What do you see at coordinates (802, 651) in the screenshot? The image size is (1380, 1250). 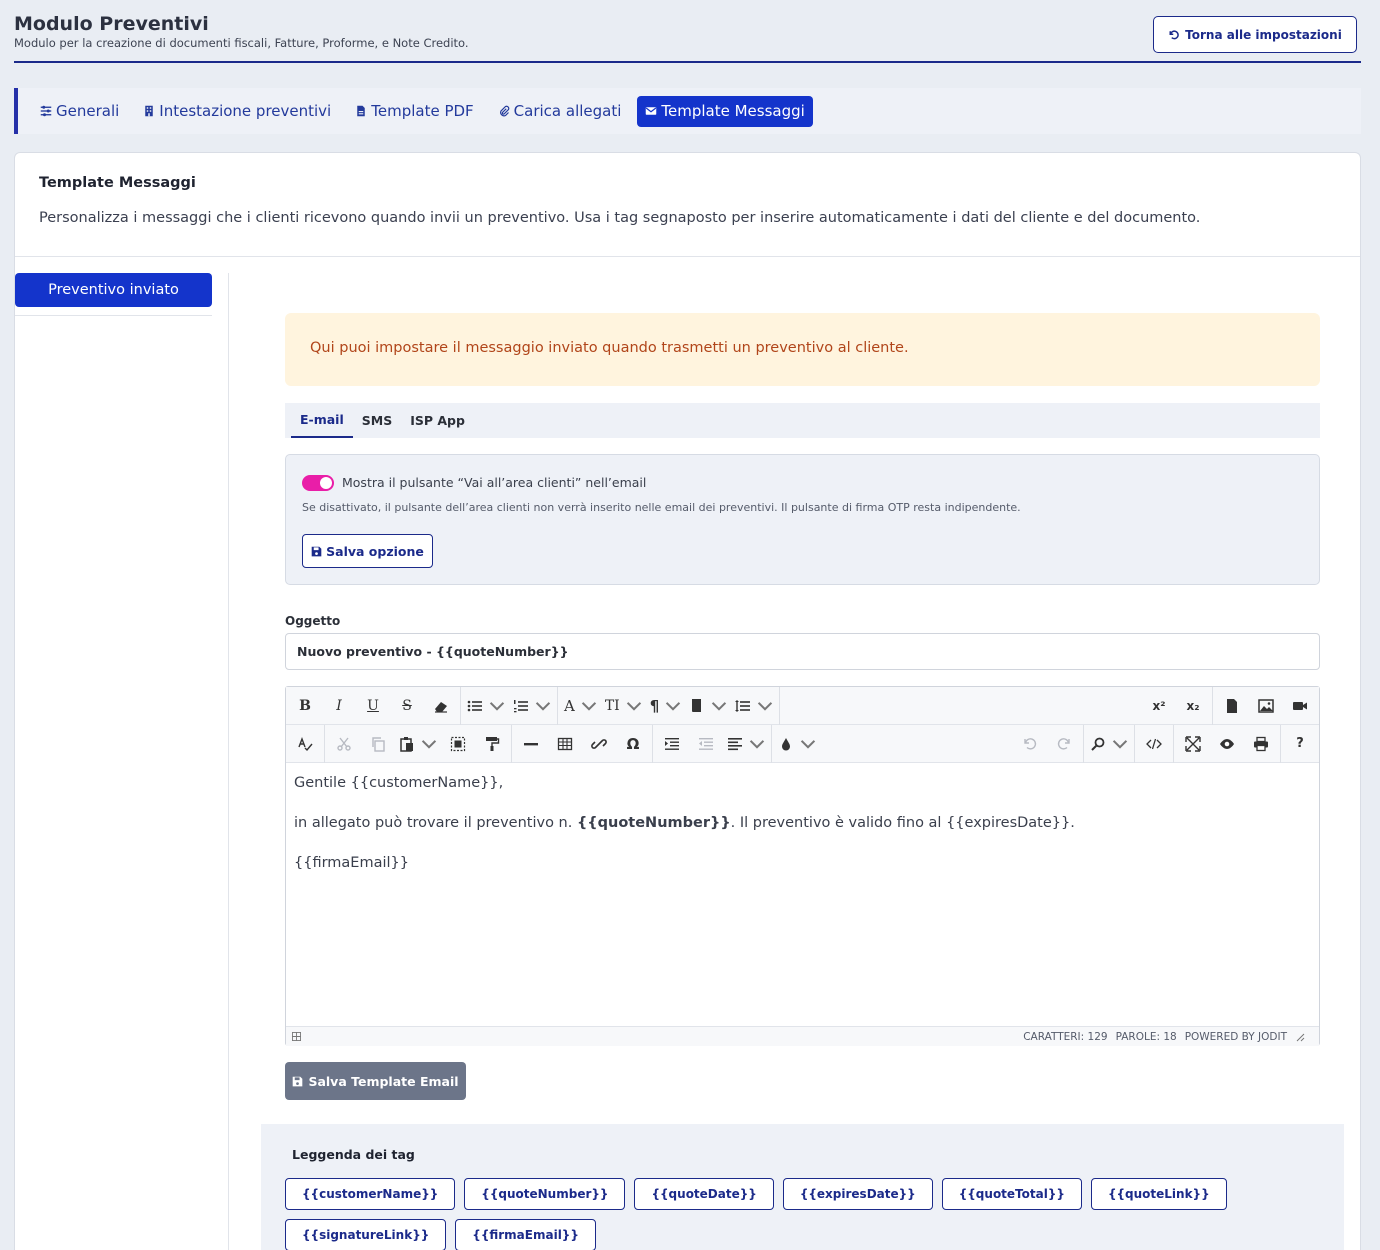 I see `subject-input` at bounding box center [802, 651].